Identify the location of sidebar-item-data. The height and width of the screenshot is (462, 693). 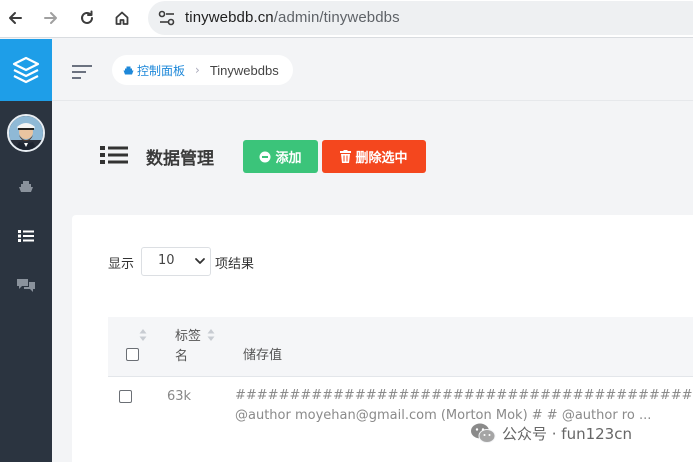
(26, 236).